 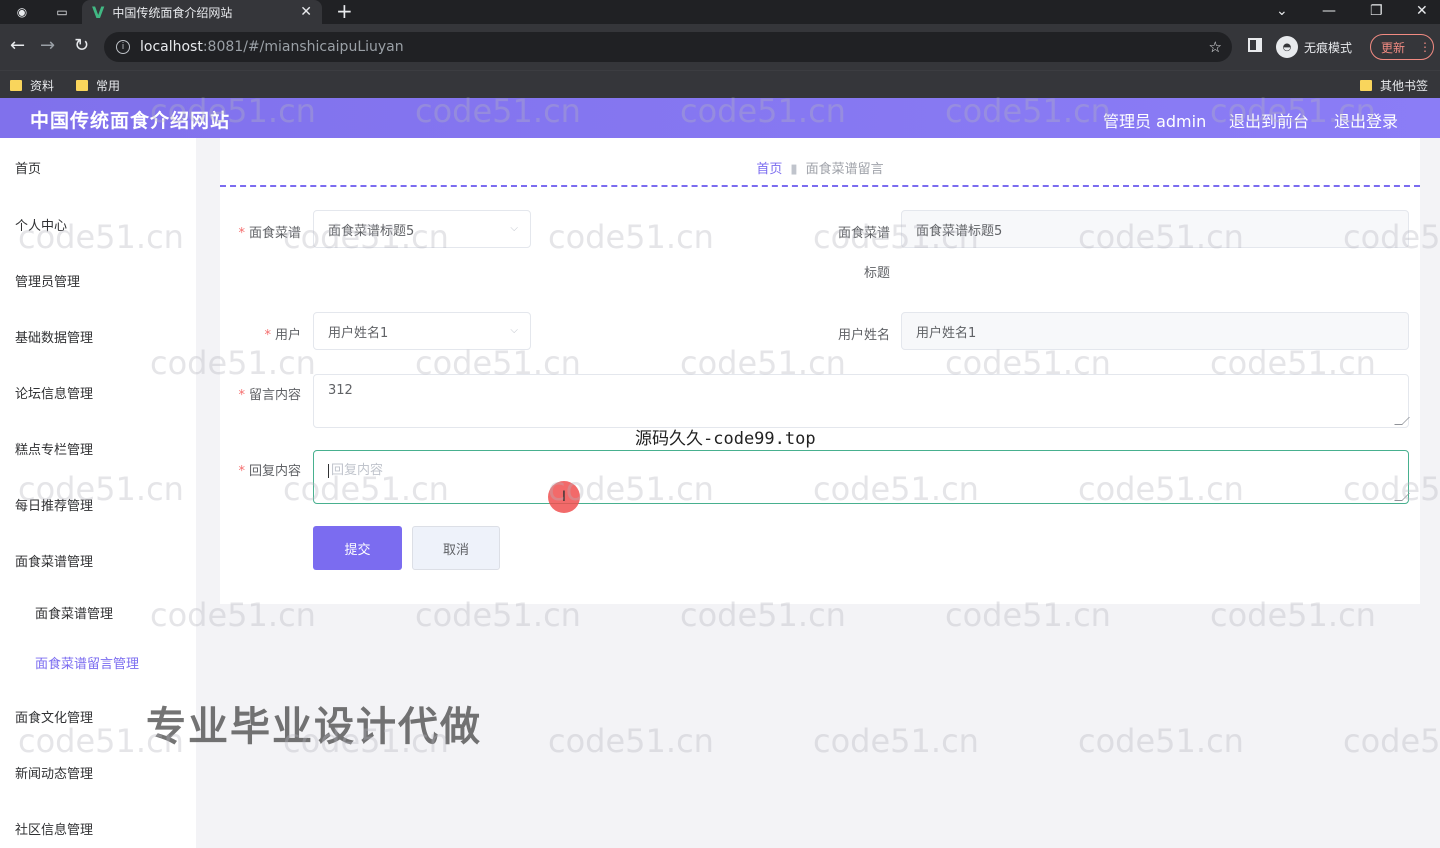 I want to click on close-window-icon: ✕, so click(x=1422, y=12).